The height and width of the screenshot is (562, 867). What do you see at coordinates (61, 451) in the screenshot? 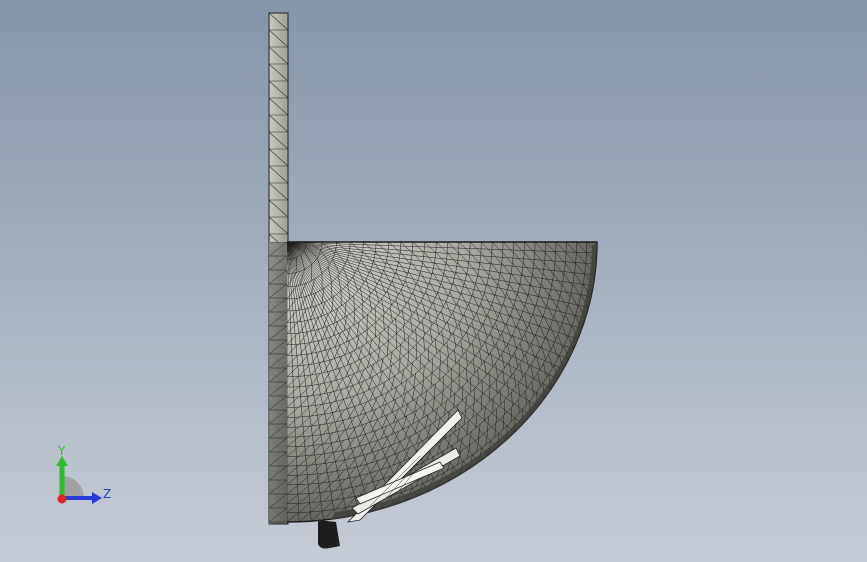
I see `y-axis-label: Y` at bounding box center [61, 451].